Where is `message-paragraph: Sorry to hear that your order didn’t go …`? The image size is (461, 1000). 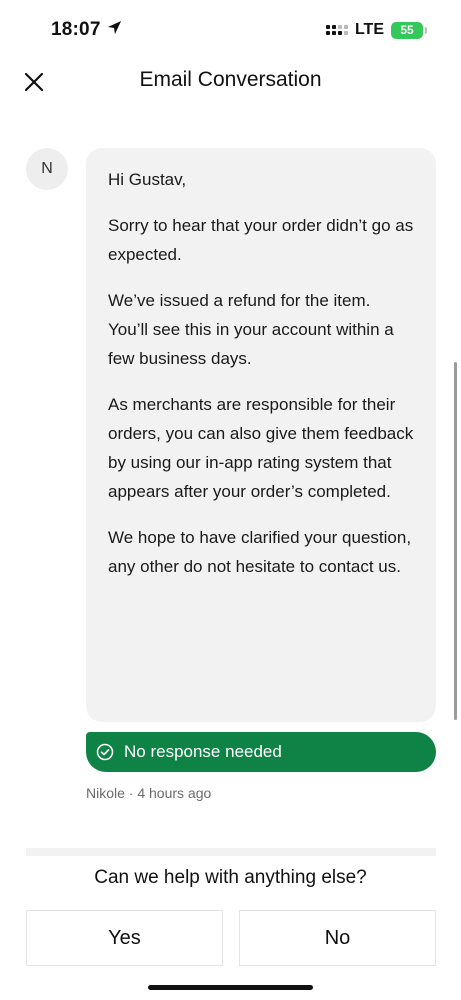
message-paragraph: Sorry to hear that your order didn’t go … is located at coordinates (261, 240).